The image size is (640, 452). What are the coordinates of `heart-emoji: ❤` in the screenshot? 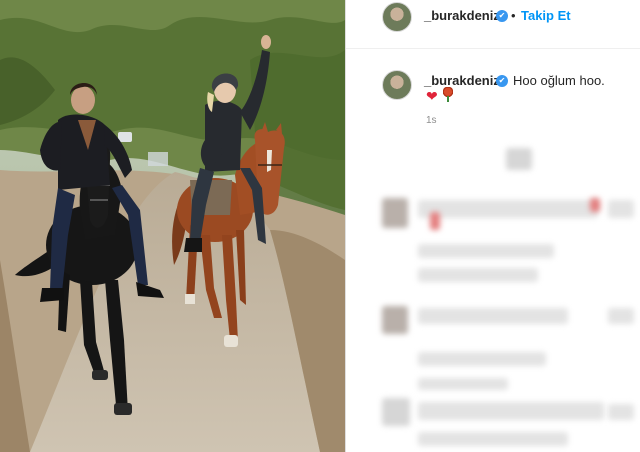 It's located at (432, 96).